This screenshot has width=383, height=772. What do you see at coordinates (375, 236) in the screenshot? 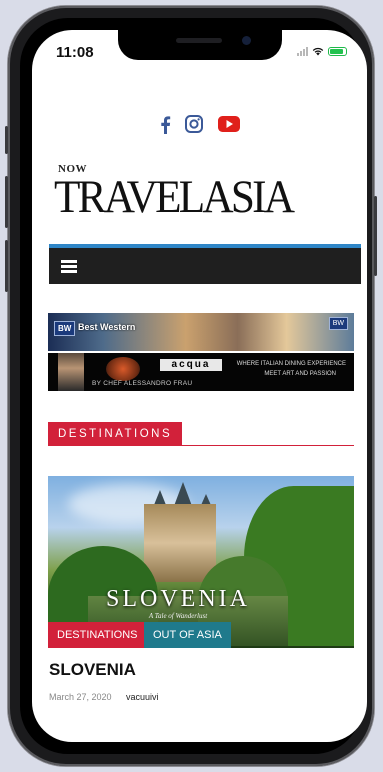
I see `power-button` at bounding box center [375, 236].